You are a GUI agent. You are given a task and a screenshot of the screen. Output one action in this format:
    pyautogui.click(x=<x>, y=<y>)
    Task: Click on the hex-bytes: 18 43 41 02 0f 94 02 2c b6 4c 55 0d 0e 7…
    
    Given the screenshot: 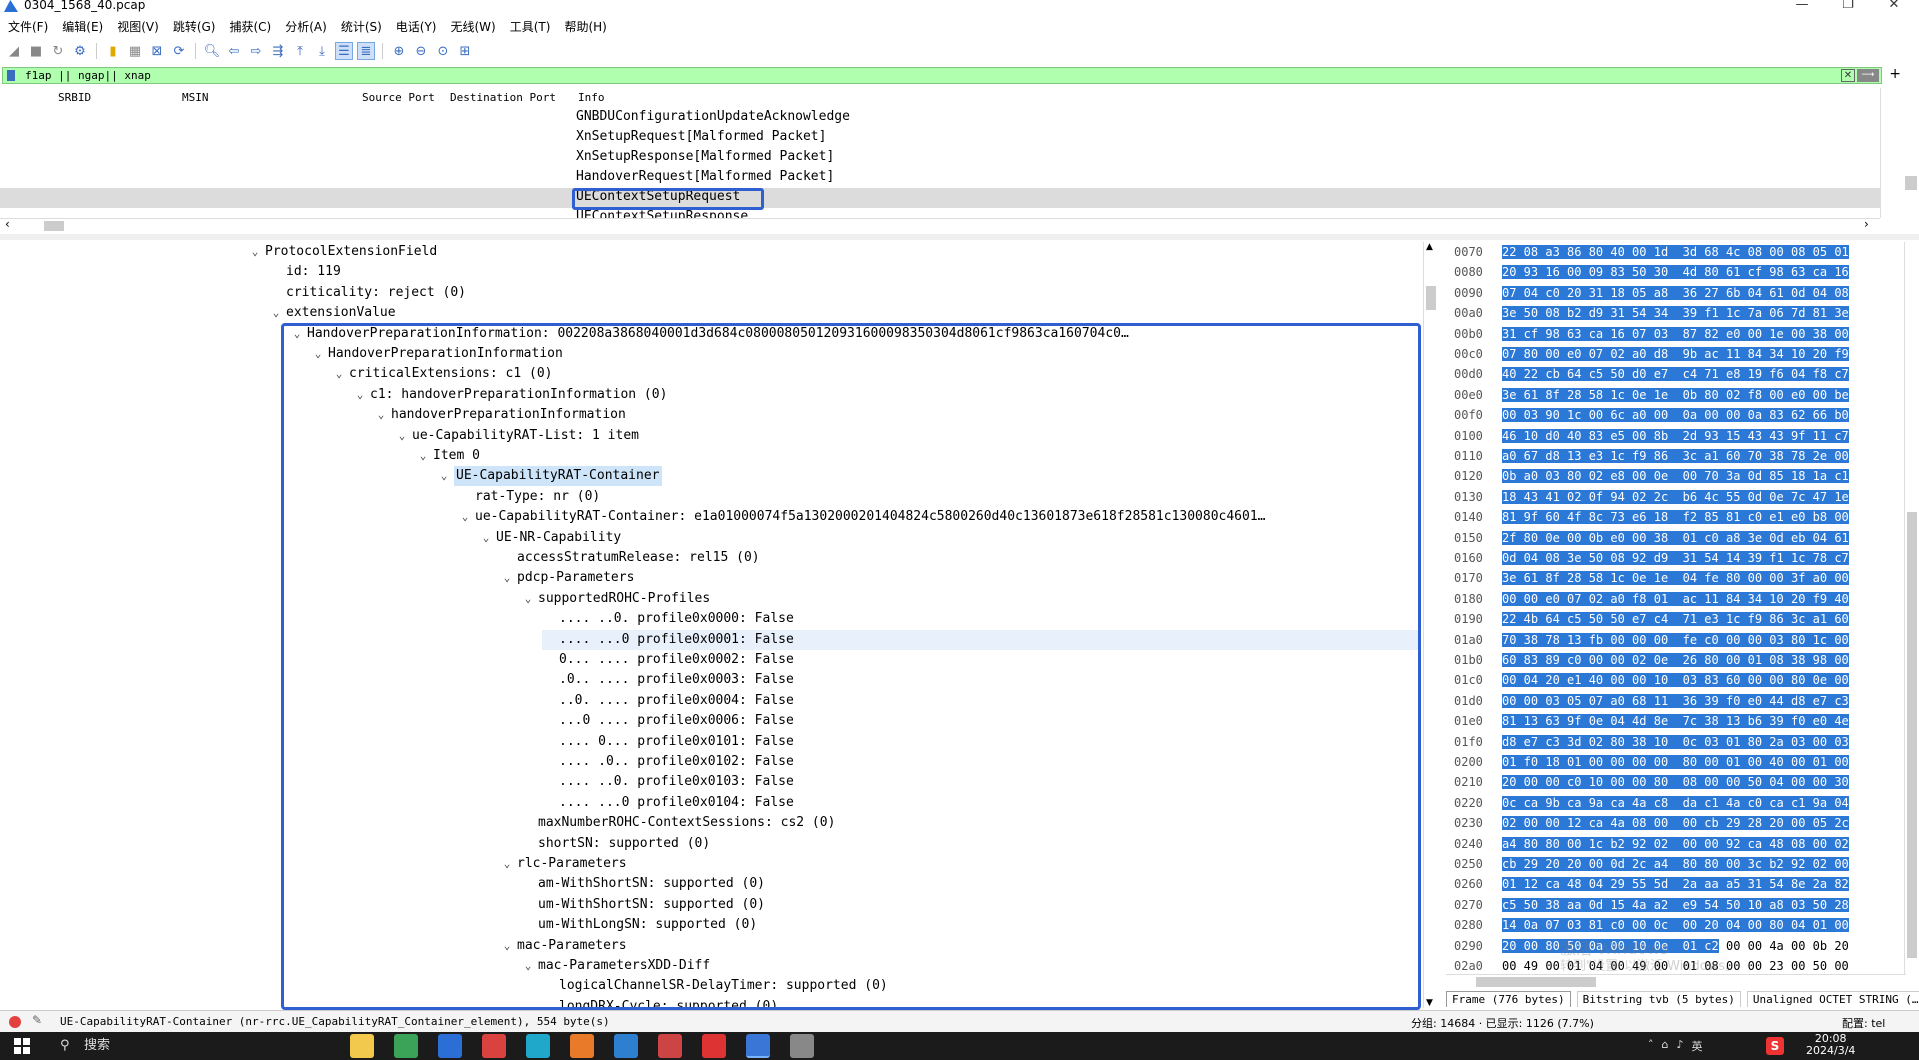 What is the action you would take?
    pyautogui.click(x=1675, y=497)
    